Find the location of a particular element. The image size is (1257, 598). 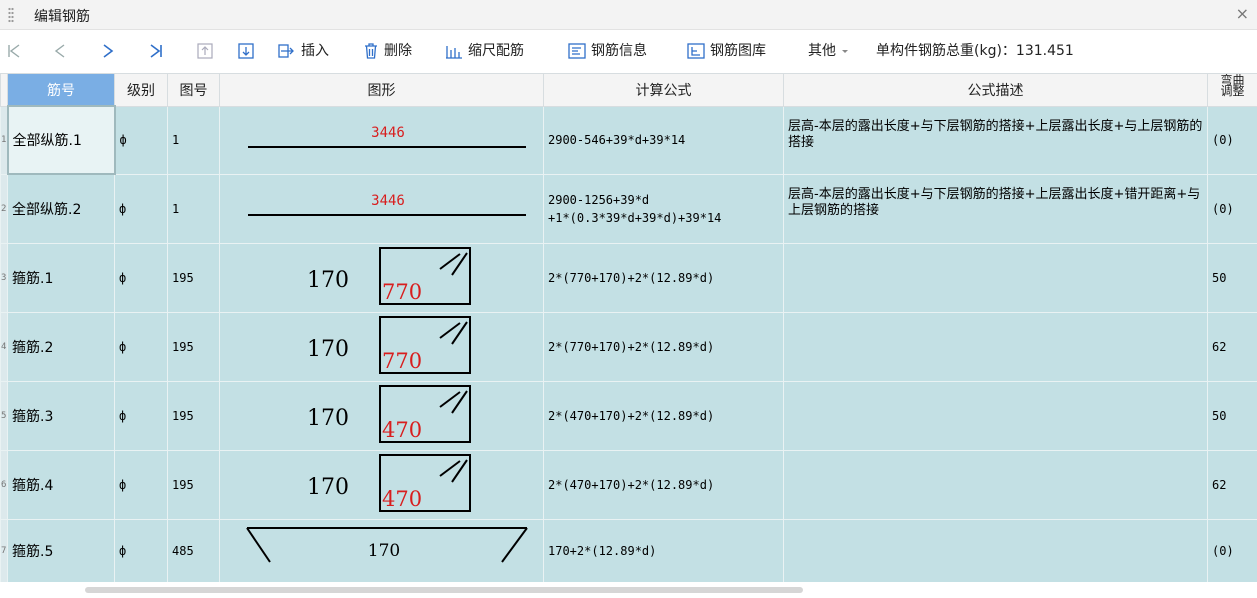

stirrup-inner-label: 770 is located at coordinates (402, 292).